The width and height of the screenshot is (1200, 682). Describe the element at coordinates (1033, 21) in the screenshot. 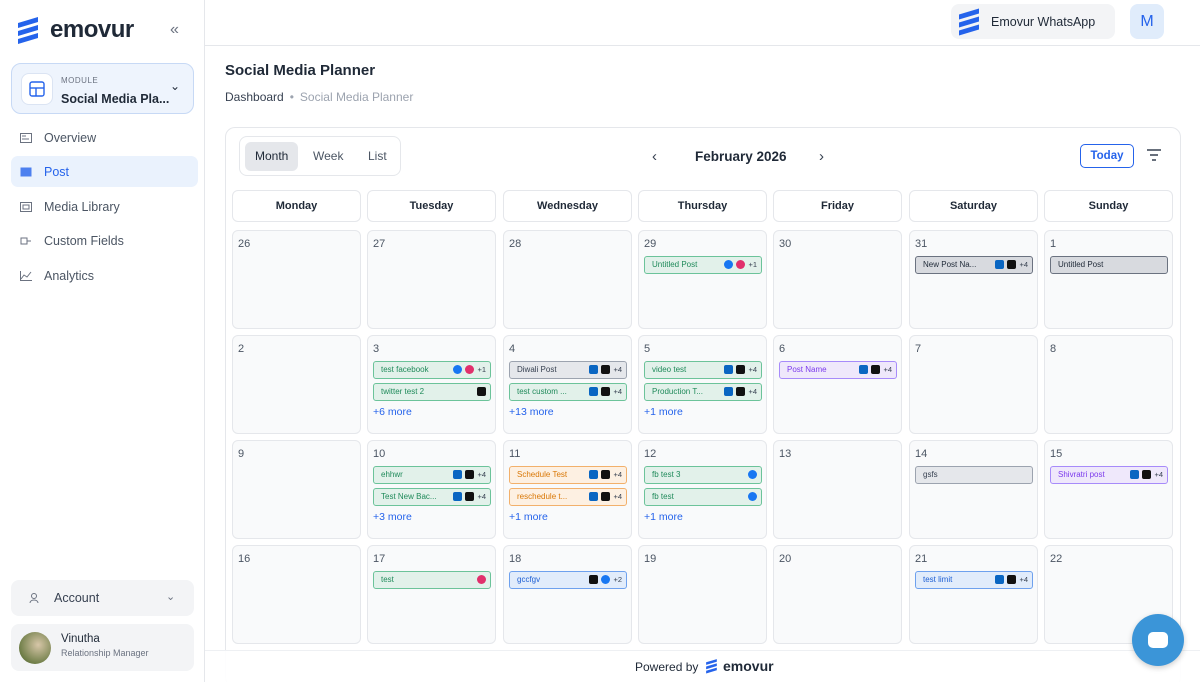

I see `whatsapp-button: Emovur WhatsApp` at that location.